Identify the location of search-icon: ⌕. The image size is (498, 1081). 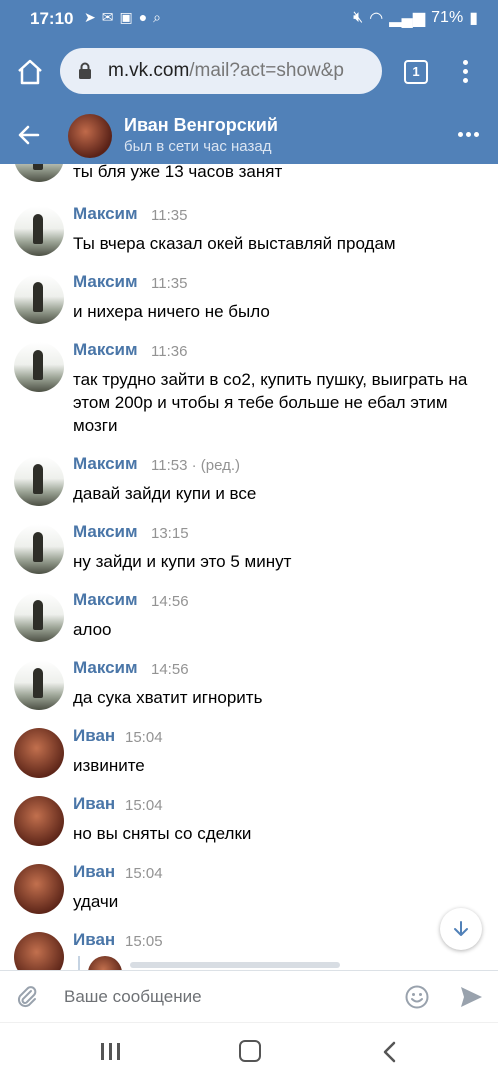
(157, 17).